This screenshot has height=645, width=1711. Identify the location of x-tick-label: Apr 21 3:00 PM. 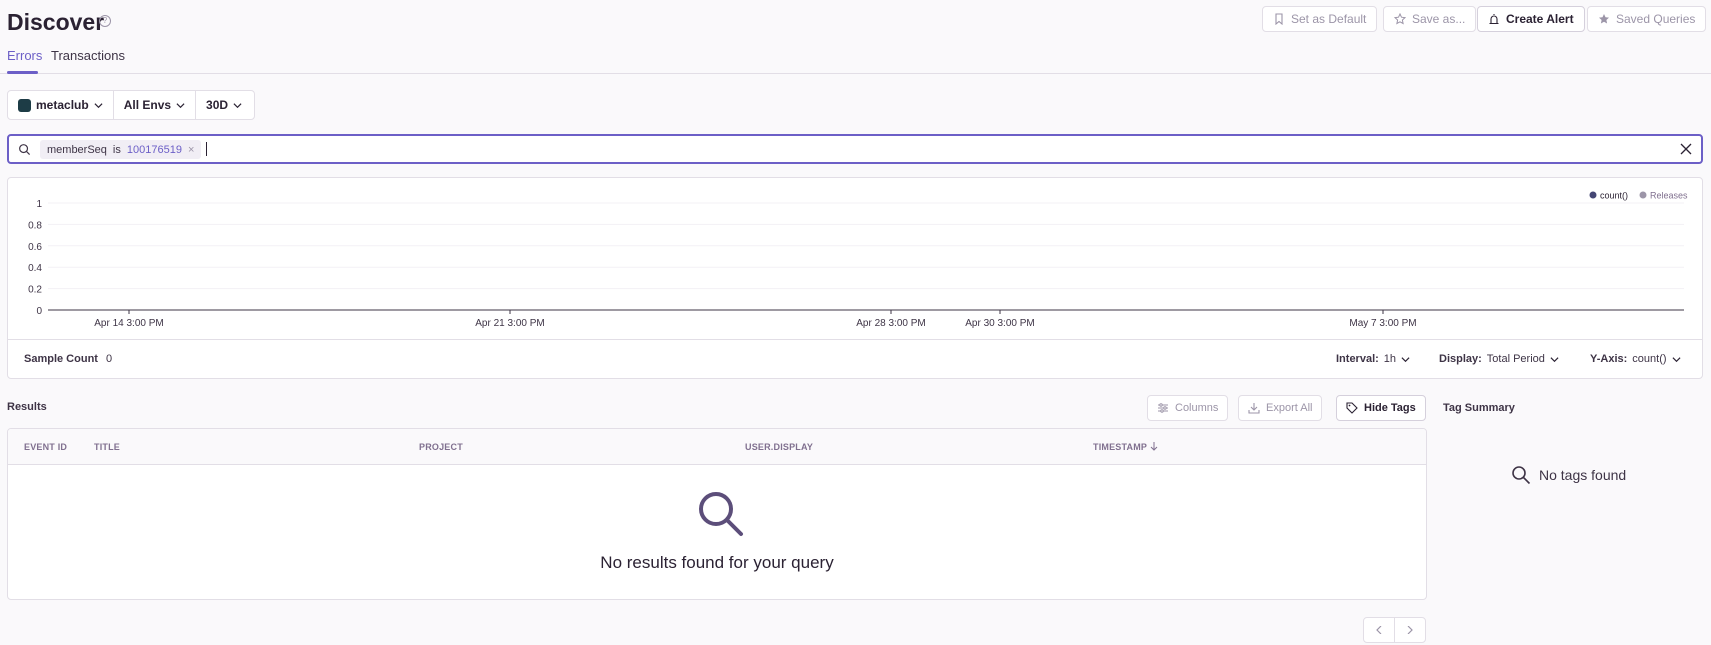
(509, 323).